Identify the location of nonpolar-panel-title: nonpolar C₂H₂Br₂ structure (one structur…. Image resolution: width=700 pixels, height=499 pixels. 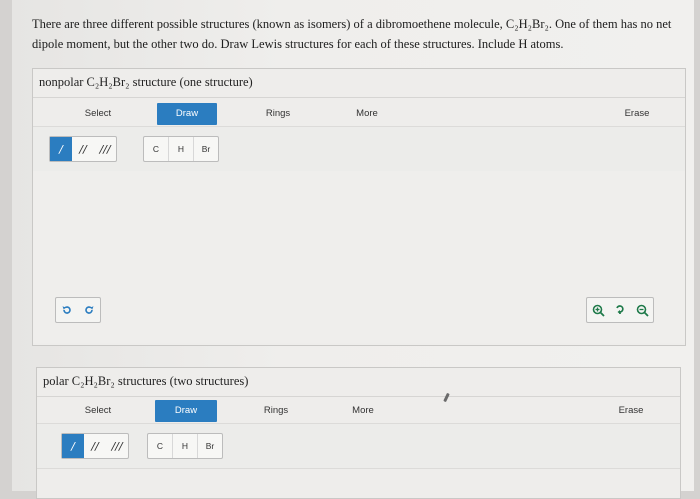
(146, 82).